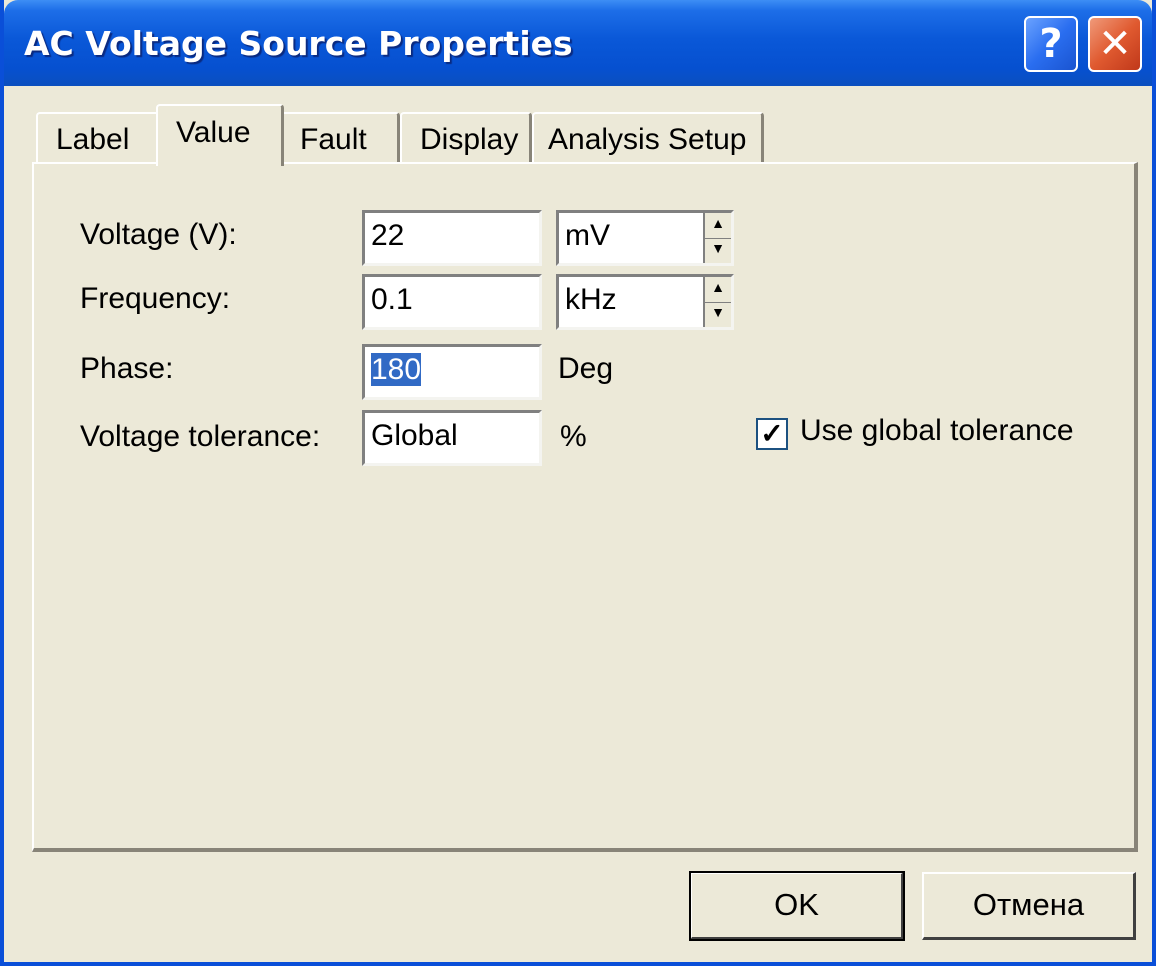 This screenshot has height=966, width=1156. I want to click on tolerance-input: Global, so click(452, 438).